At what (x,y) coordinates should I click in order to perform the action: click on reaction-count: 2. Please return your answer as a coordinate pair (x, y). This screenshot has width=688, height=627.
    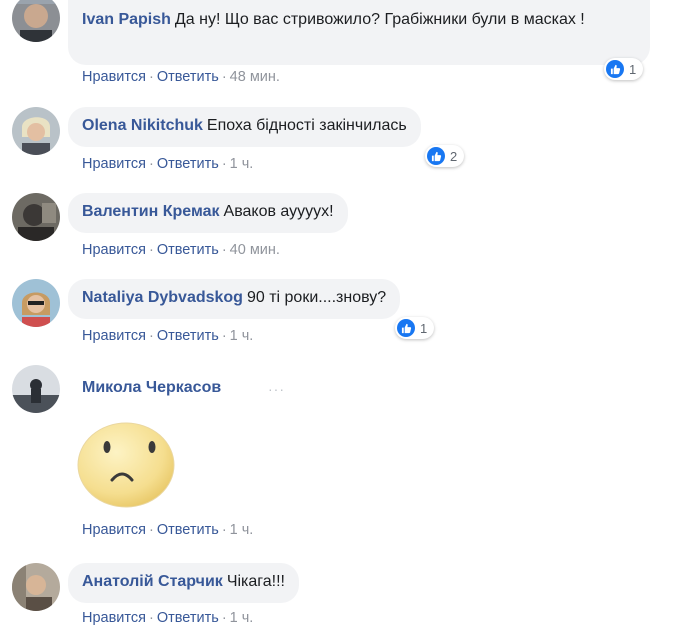
    Looking at the image, I should click on (445, 156).